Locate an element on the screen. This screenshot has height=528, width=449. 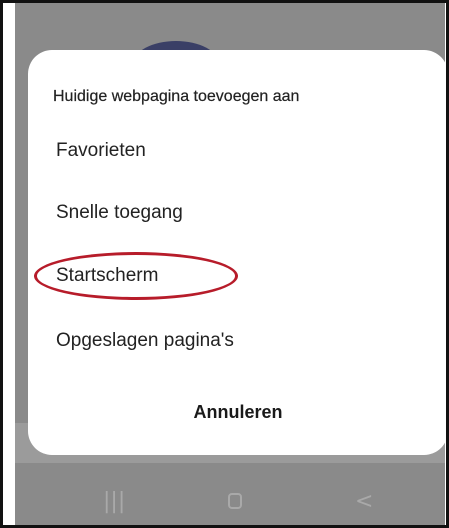
back-icon: < is located at coordinates (364, 502).